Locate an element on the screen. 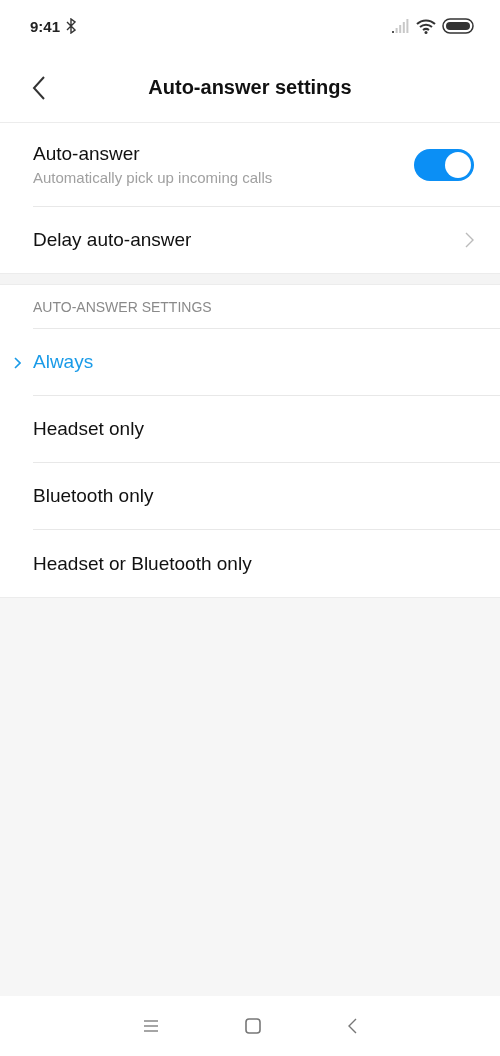  chevron-right-icon is located at coordinates (469, 240).